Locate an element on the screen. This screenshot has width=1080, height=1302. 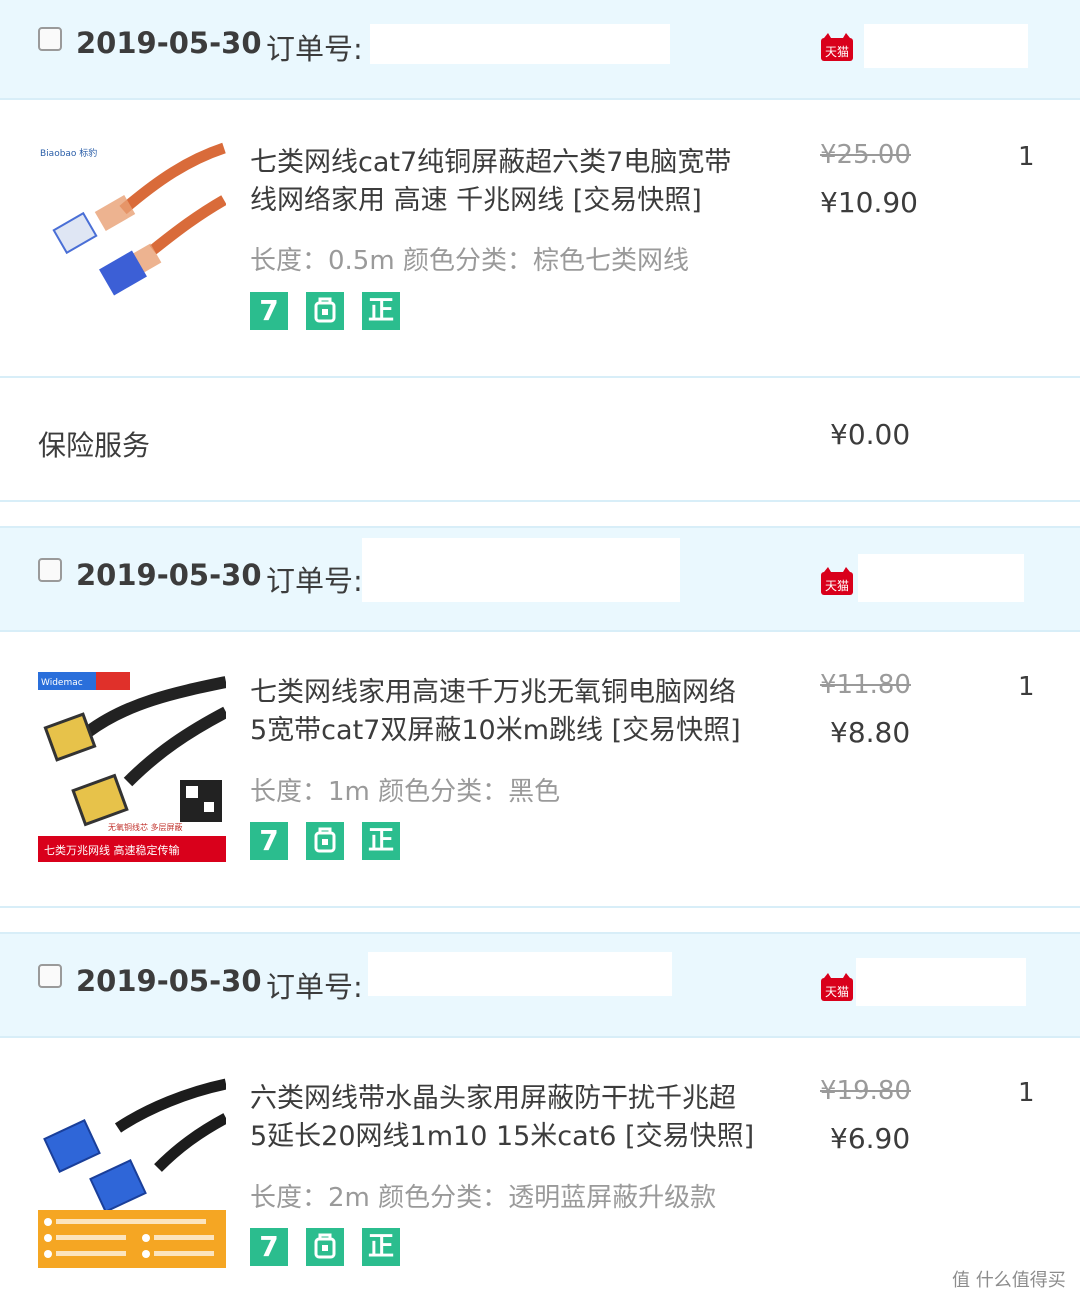
actual-price: ¥8.80 is located at coordinates (870, 732).